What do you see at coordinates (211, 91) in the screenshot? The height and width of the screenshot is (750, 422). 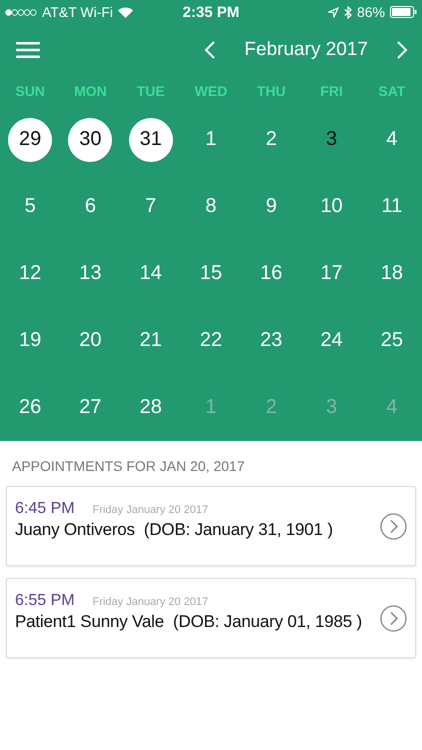 I see `weekday-label: WED` at bounding box center [211, 91].